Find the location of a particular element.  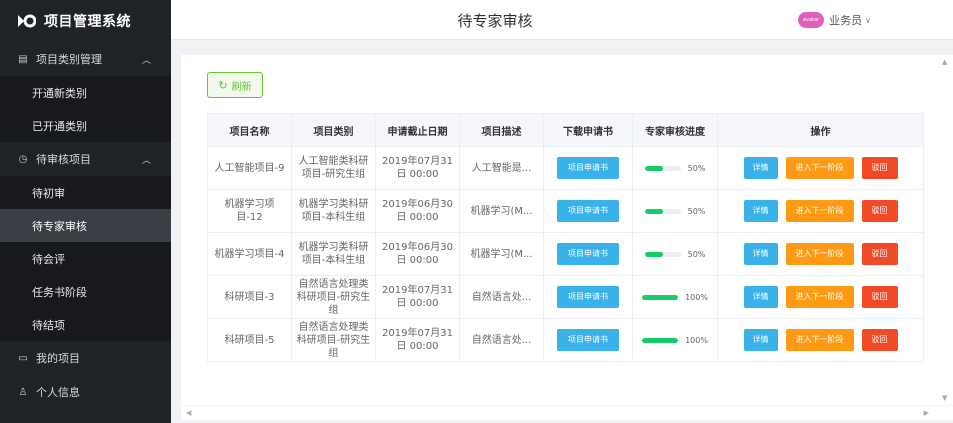

menu-group-label: 个人信息 is located at coordinates (58, 392).